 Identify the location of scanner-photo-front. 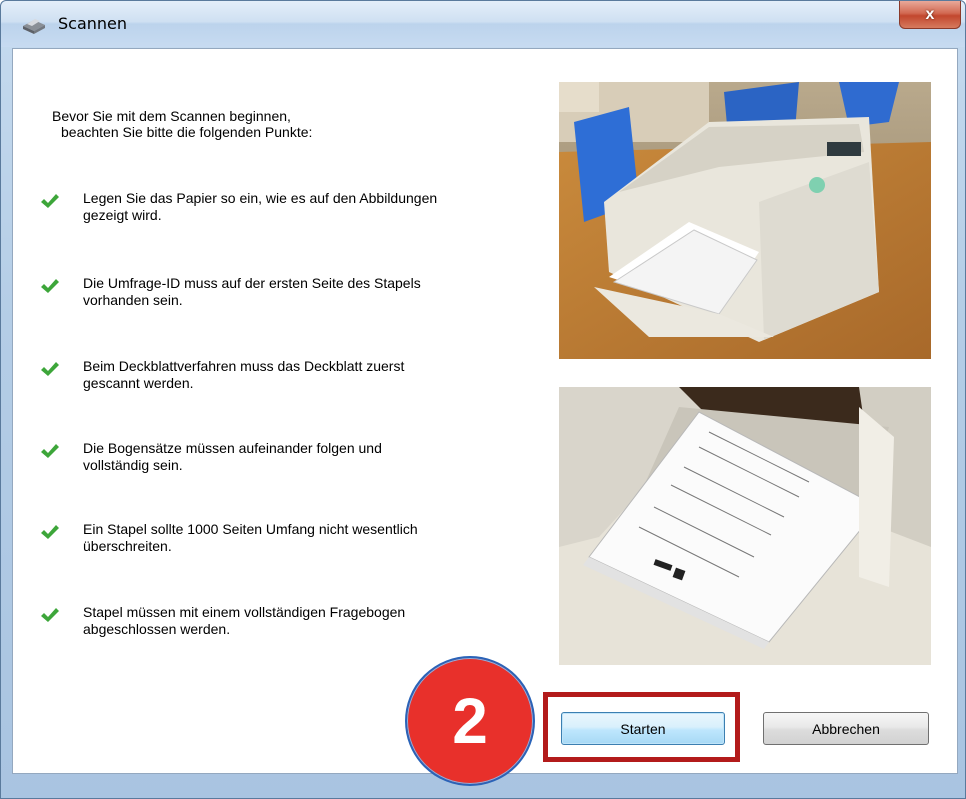
(745, 220).